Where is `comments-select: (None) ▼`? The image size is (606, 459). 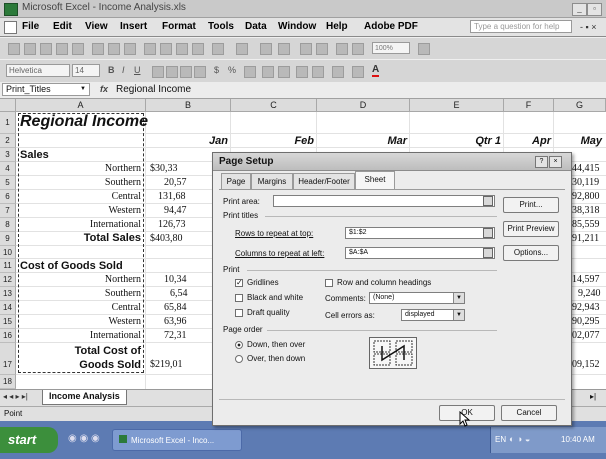
comments-select: (None) ▼ is located at coordinates (417, 298).